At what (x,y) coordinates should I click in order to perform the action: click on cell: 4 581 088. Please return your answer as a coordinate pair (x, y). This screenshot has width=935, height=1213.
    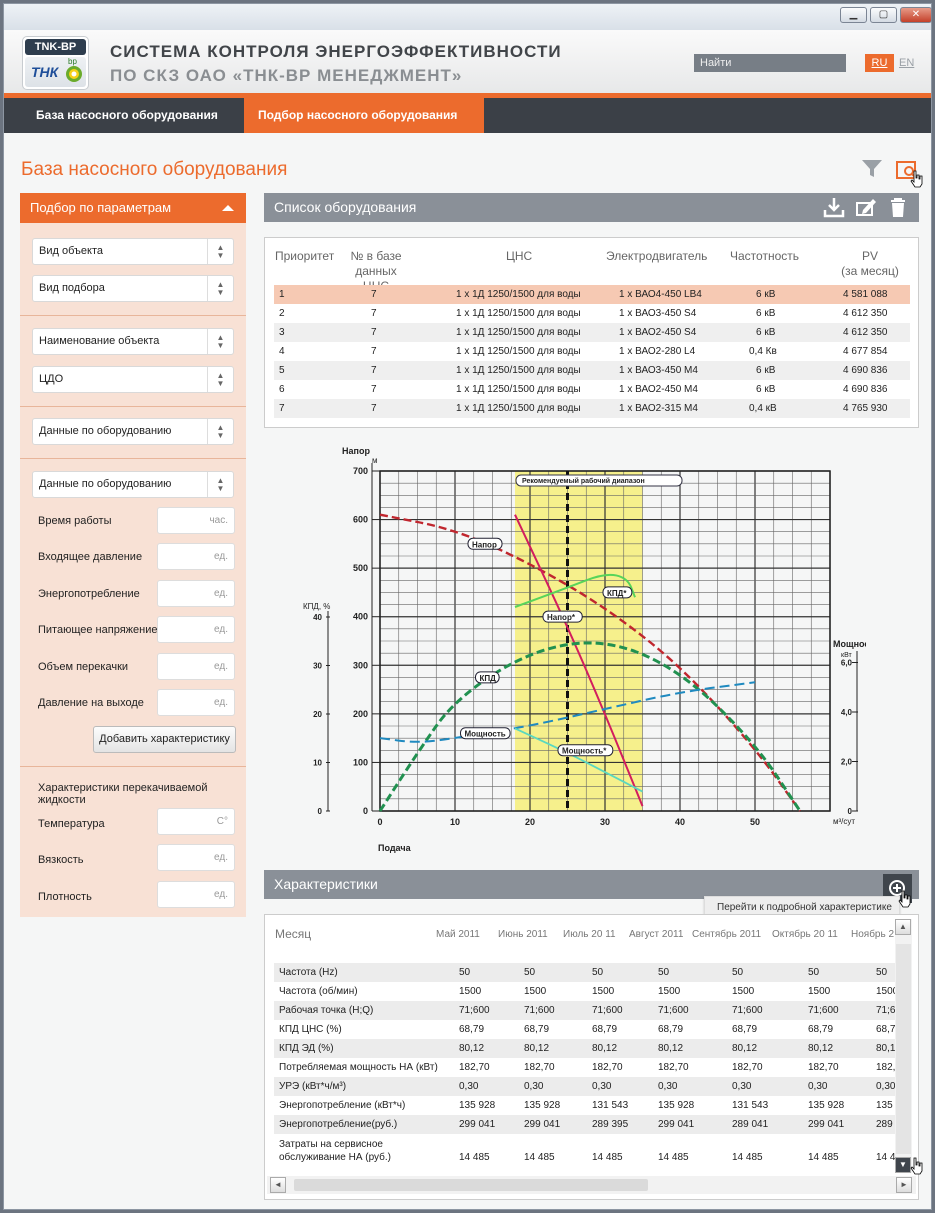
    Looking at the image, I should click on (865, 294).